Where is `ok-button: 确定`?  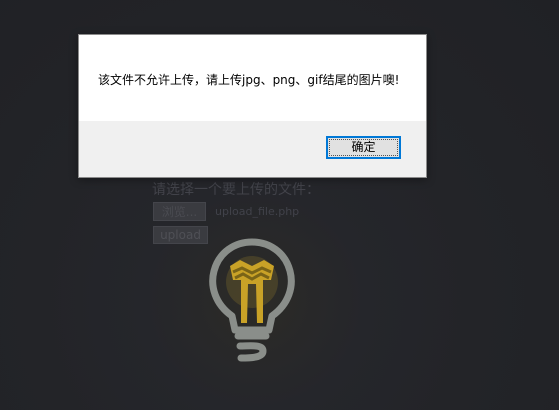 ok-button: 确定 is located at coordinates (363, 147).